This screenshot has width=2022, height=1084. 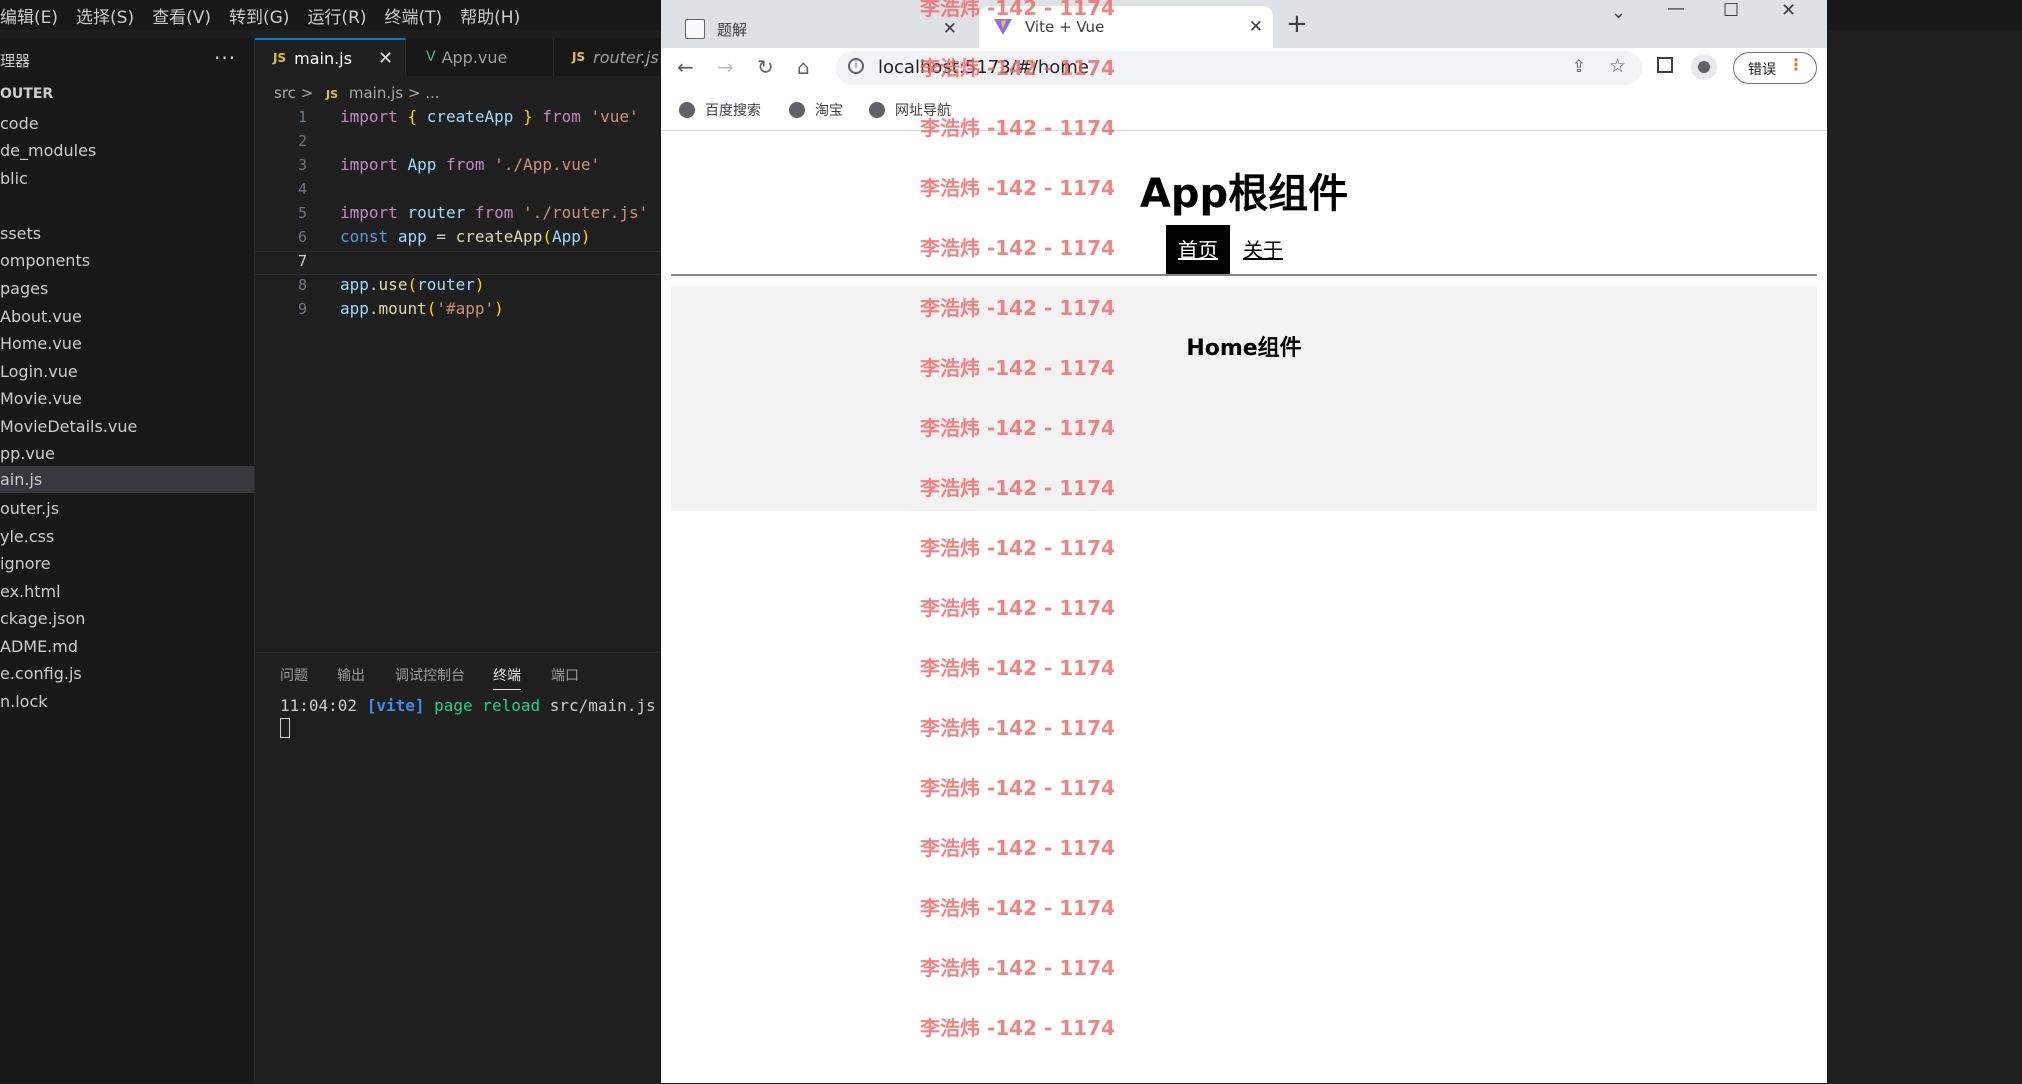 I want to click on tree-item: Login.vue, so click(x=127, y=371).